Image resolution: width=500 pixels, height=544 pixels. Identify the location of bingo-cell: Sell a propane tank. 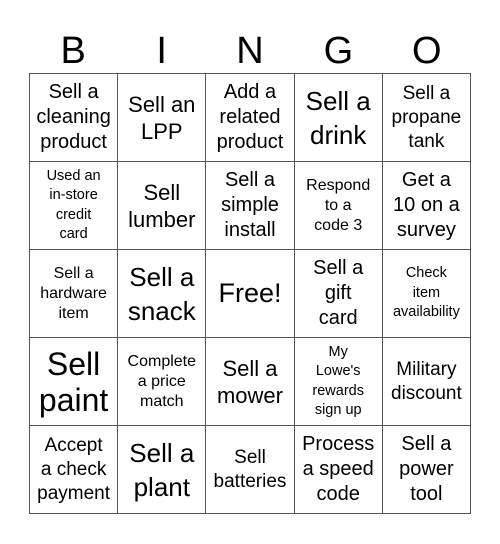
(426, 118).